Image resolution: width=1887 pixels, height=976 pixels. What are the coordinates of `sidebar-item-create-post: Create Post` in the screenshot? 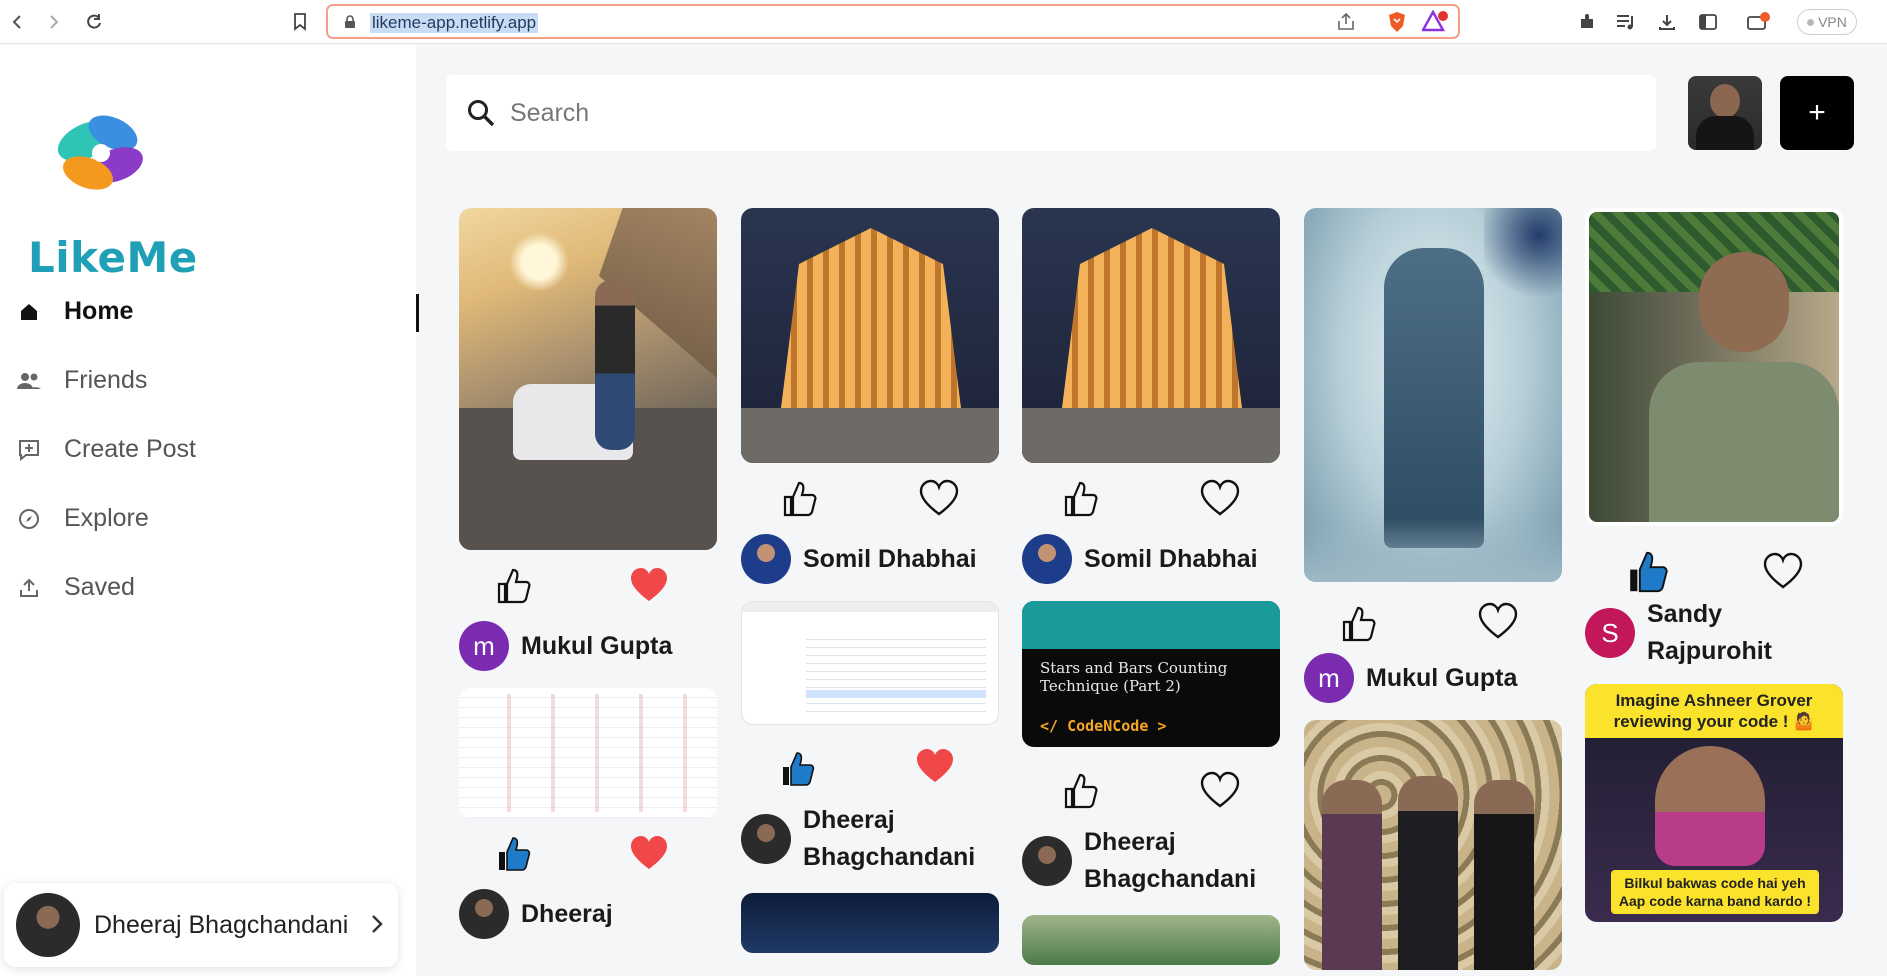 It's located at (216, 449).